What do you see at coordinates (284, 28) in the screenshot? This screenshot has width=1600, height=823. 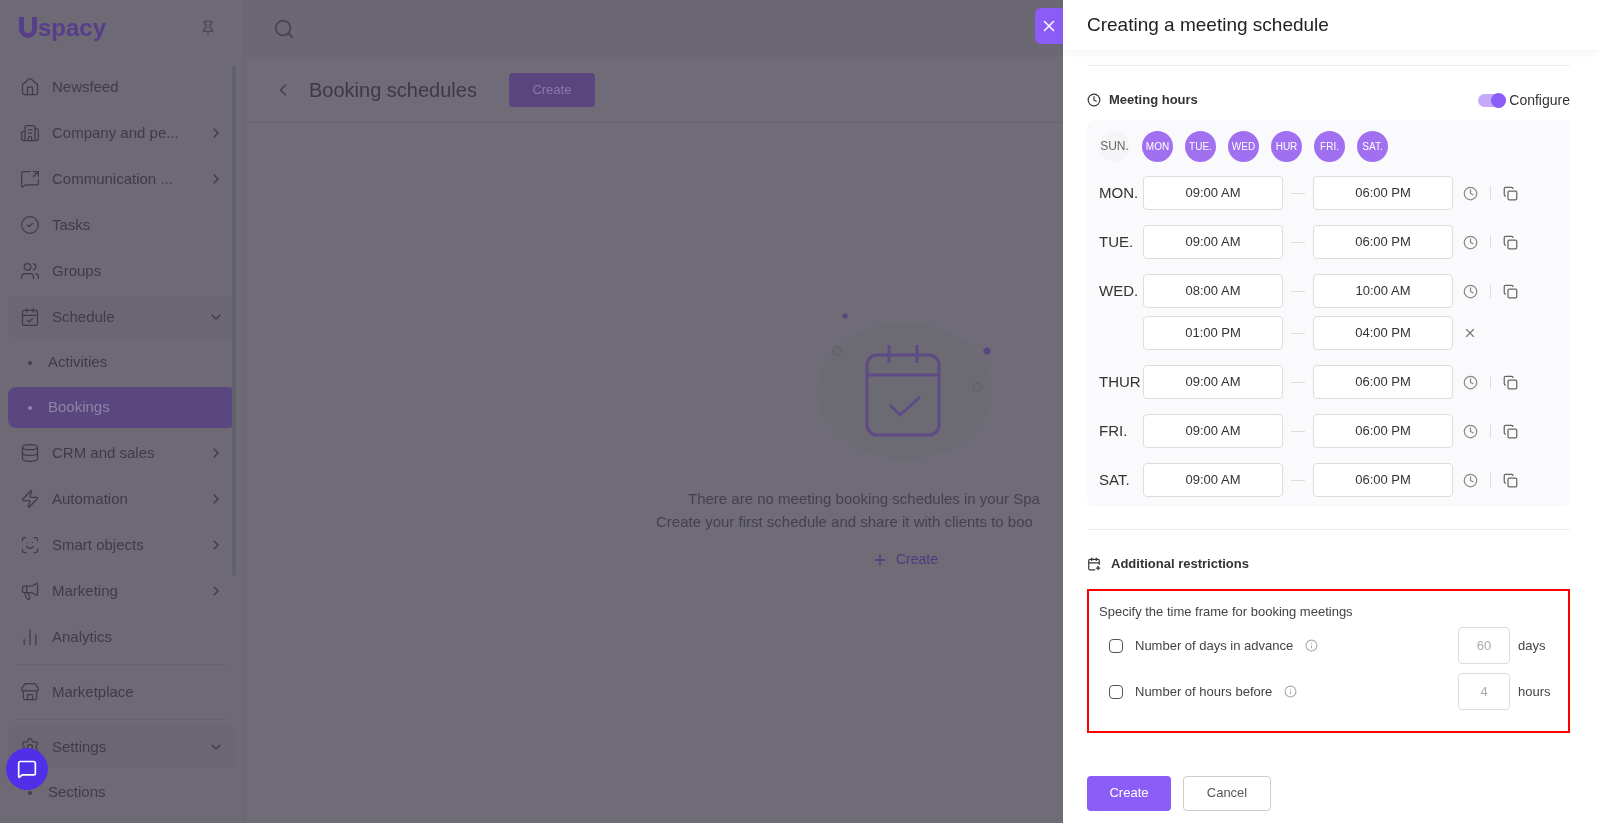 I see `search-icon` at bounding box center [284, 28].